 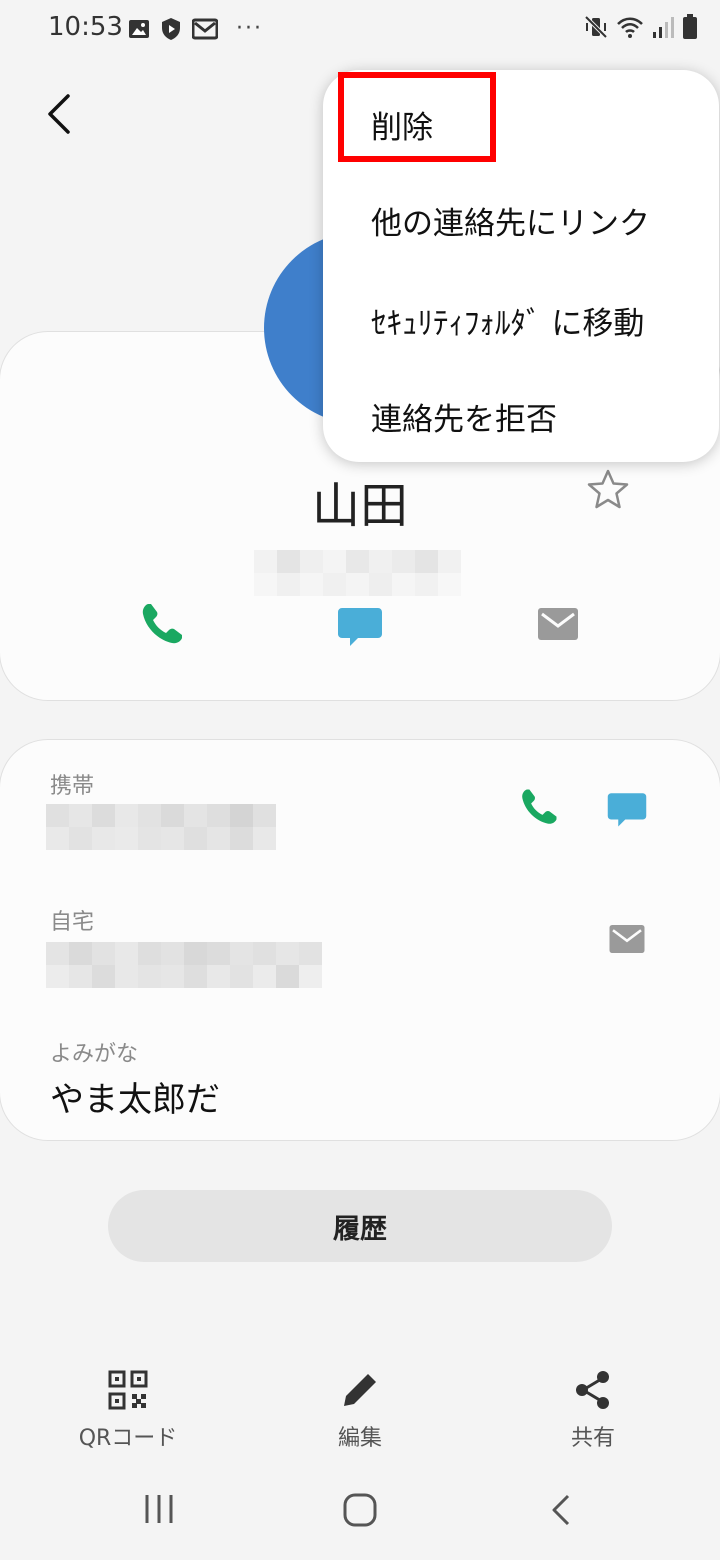 I want to click on system-navigation-bar, so click(x=360, y=1515).